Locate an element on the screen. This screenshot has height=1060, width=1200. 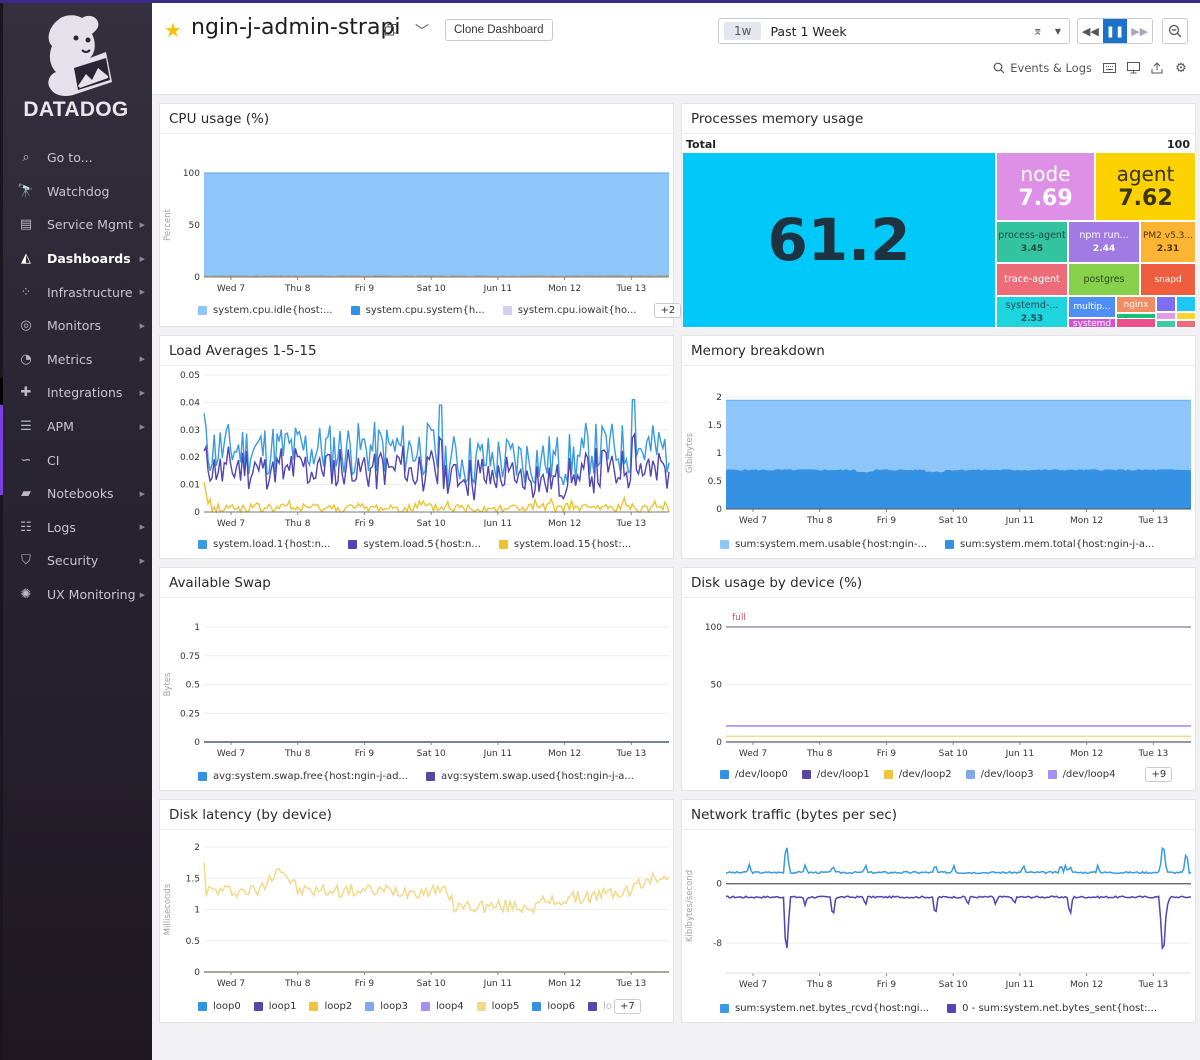
sidebar-item-logs: ☷ Logs ▶ is located at coordinates (76, 528).